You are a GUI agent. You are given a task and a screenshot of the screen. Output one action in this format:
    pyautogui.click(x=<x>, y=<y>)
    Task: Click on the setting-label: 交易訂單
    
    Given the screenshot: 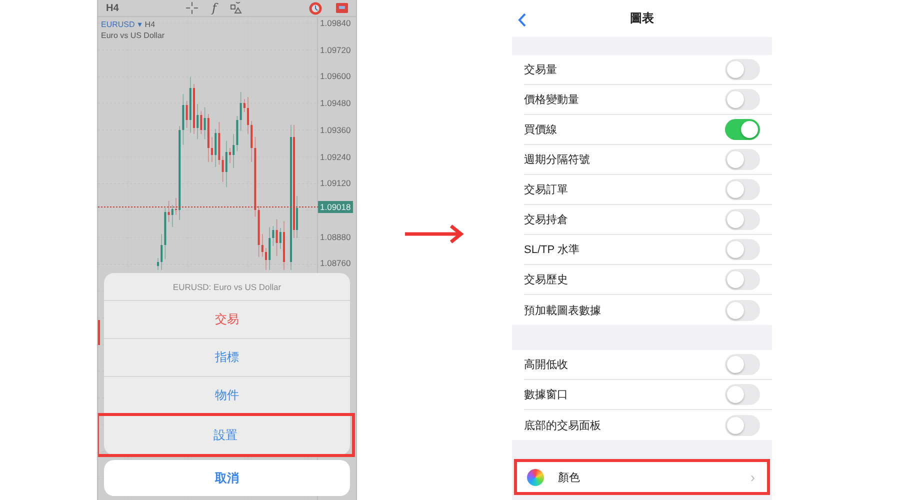 What is the action you would take?
    pyautogui.click(x=546, y=189)
    